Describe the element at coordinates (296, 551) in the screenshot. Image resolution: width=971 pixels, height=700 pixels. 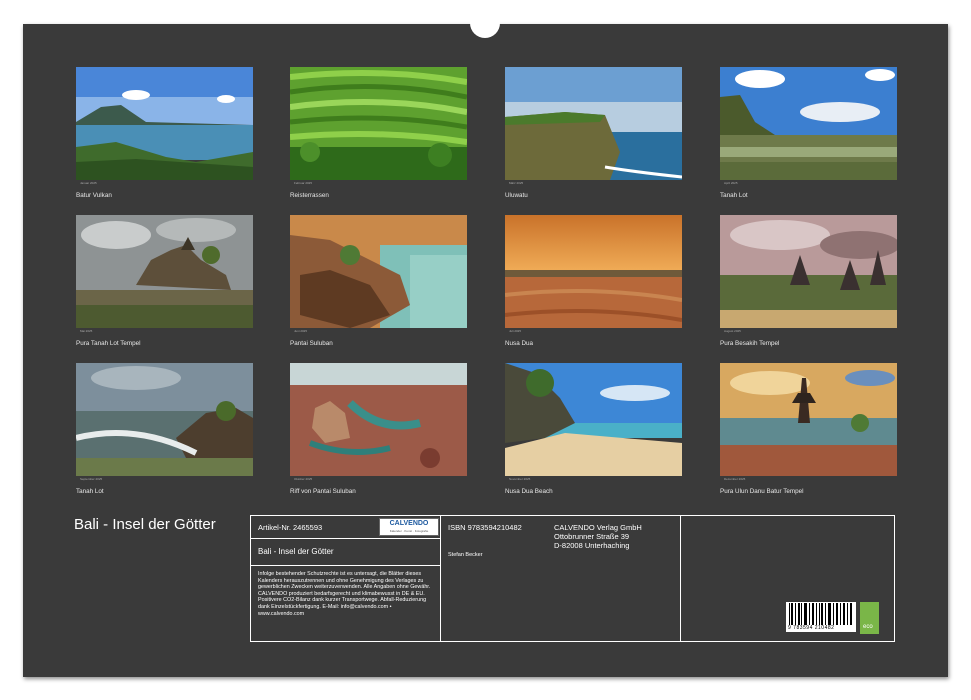
I see `calendar-subtitle: Bali - Insel der Götter` at that location.